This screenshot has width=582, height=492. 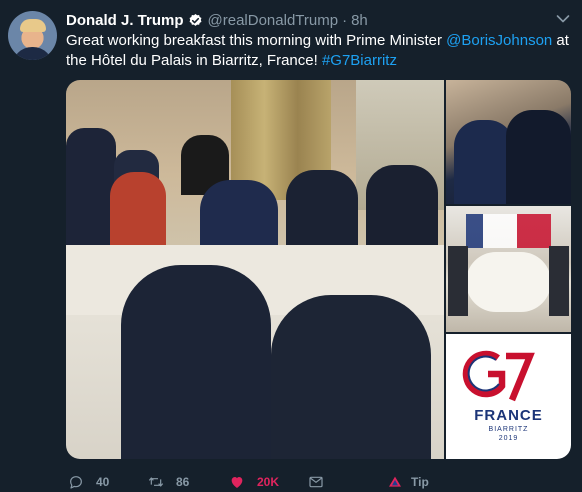 What do you see at coordinates (32, 53) in the screenshot?
I see `avatar-suit` at bounding box center [32, 53].